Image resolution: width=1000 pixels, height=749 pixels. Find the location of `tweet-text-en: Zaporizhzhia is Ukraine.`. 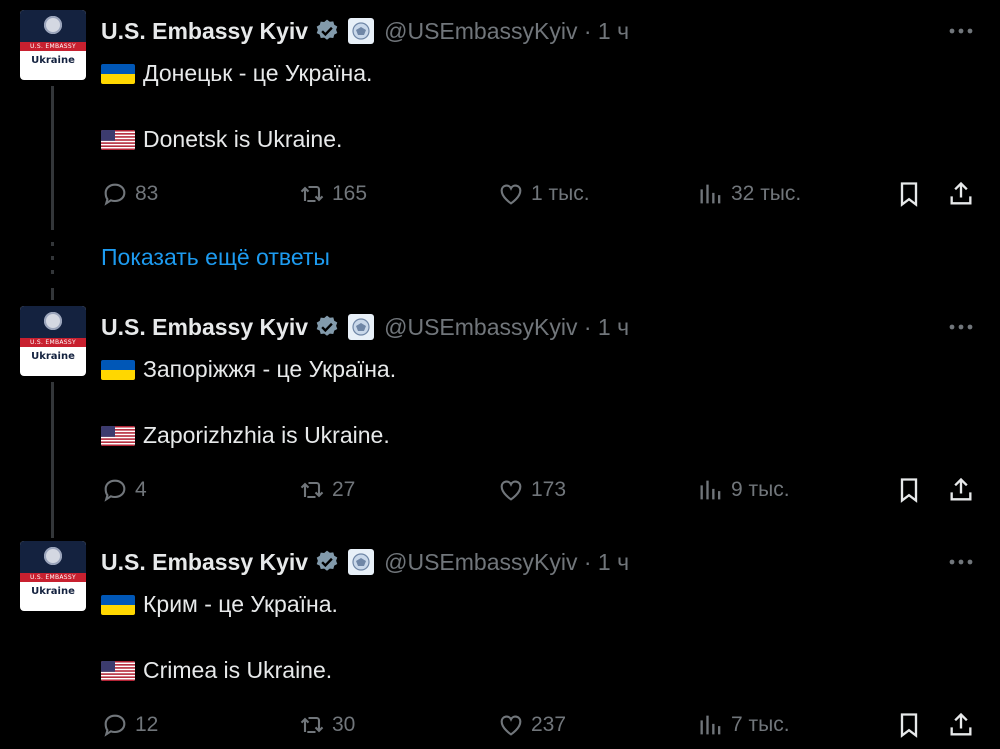

tweet-text-en: Zaporizhzhia is Ukraine. is located at coordinates (245, 435).